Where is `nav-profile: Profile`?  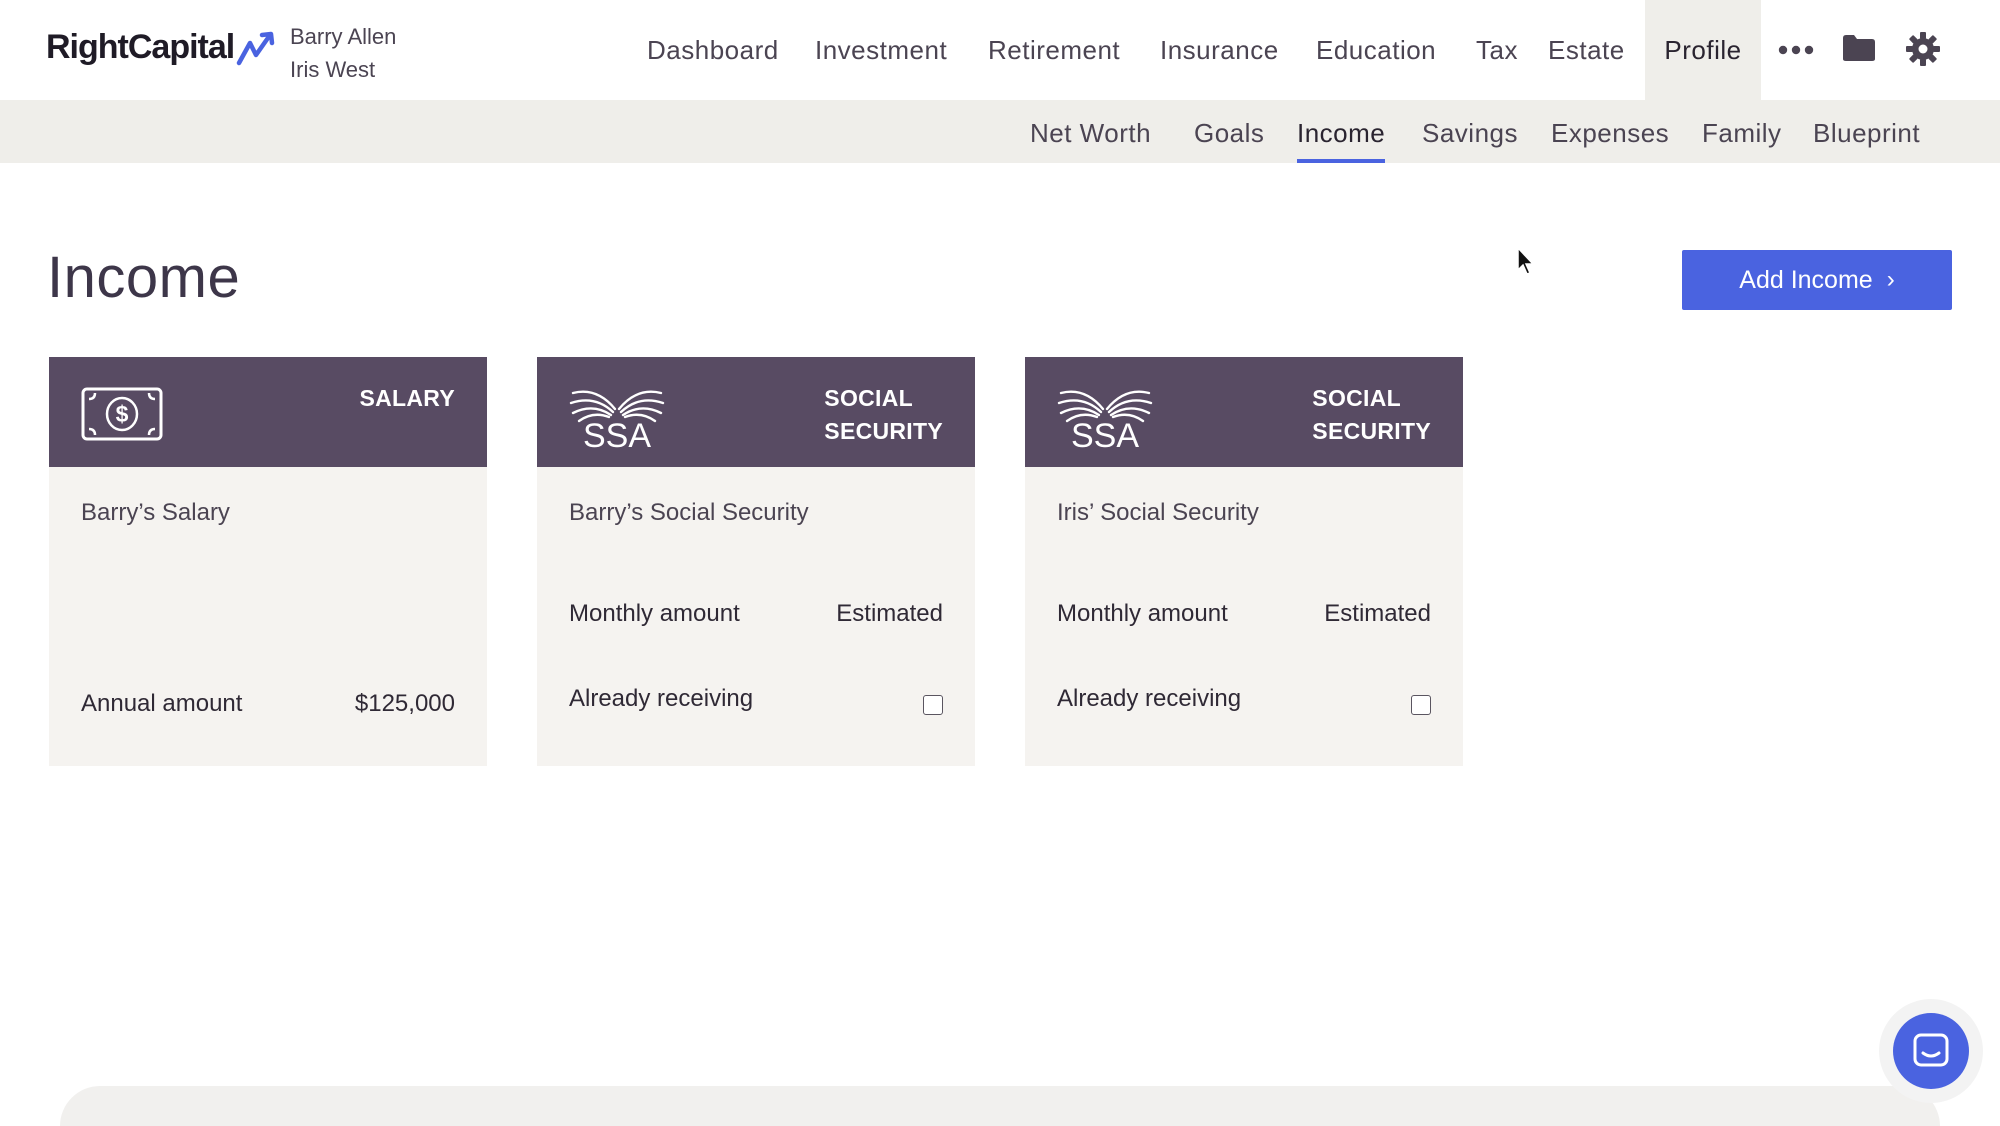
nav-profile: Profile is located at coordinates (1703, 50).